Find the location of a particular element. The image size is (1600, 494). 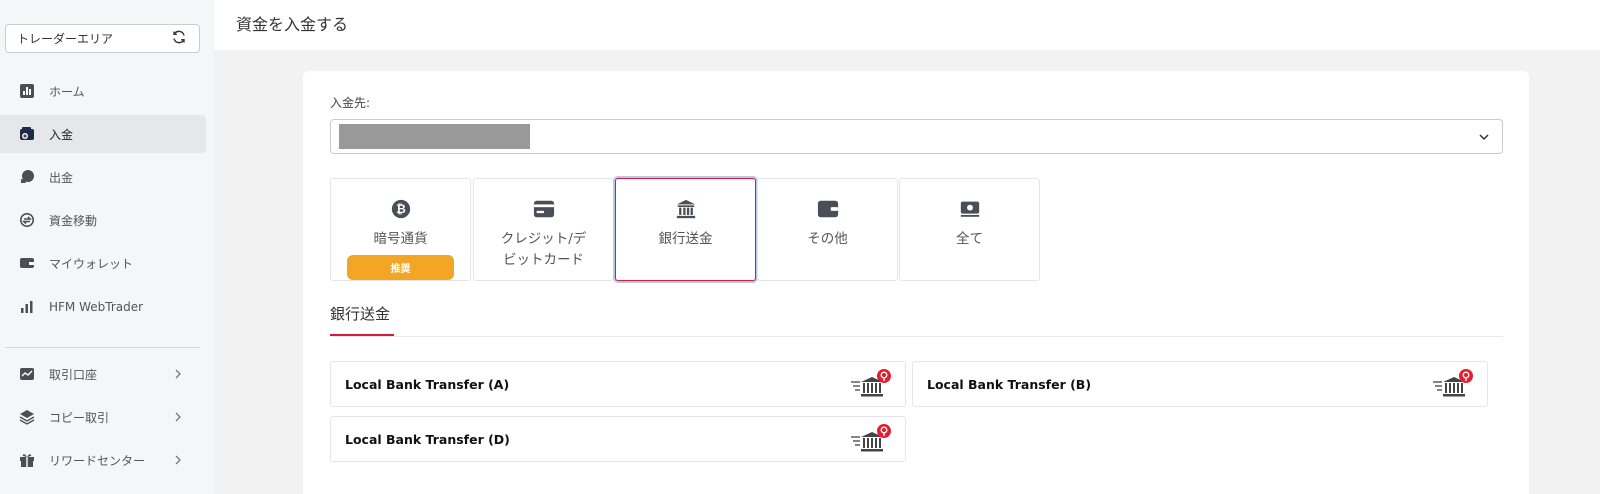

bars-icon is located at coordinates (27, 307).